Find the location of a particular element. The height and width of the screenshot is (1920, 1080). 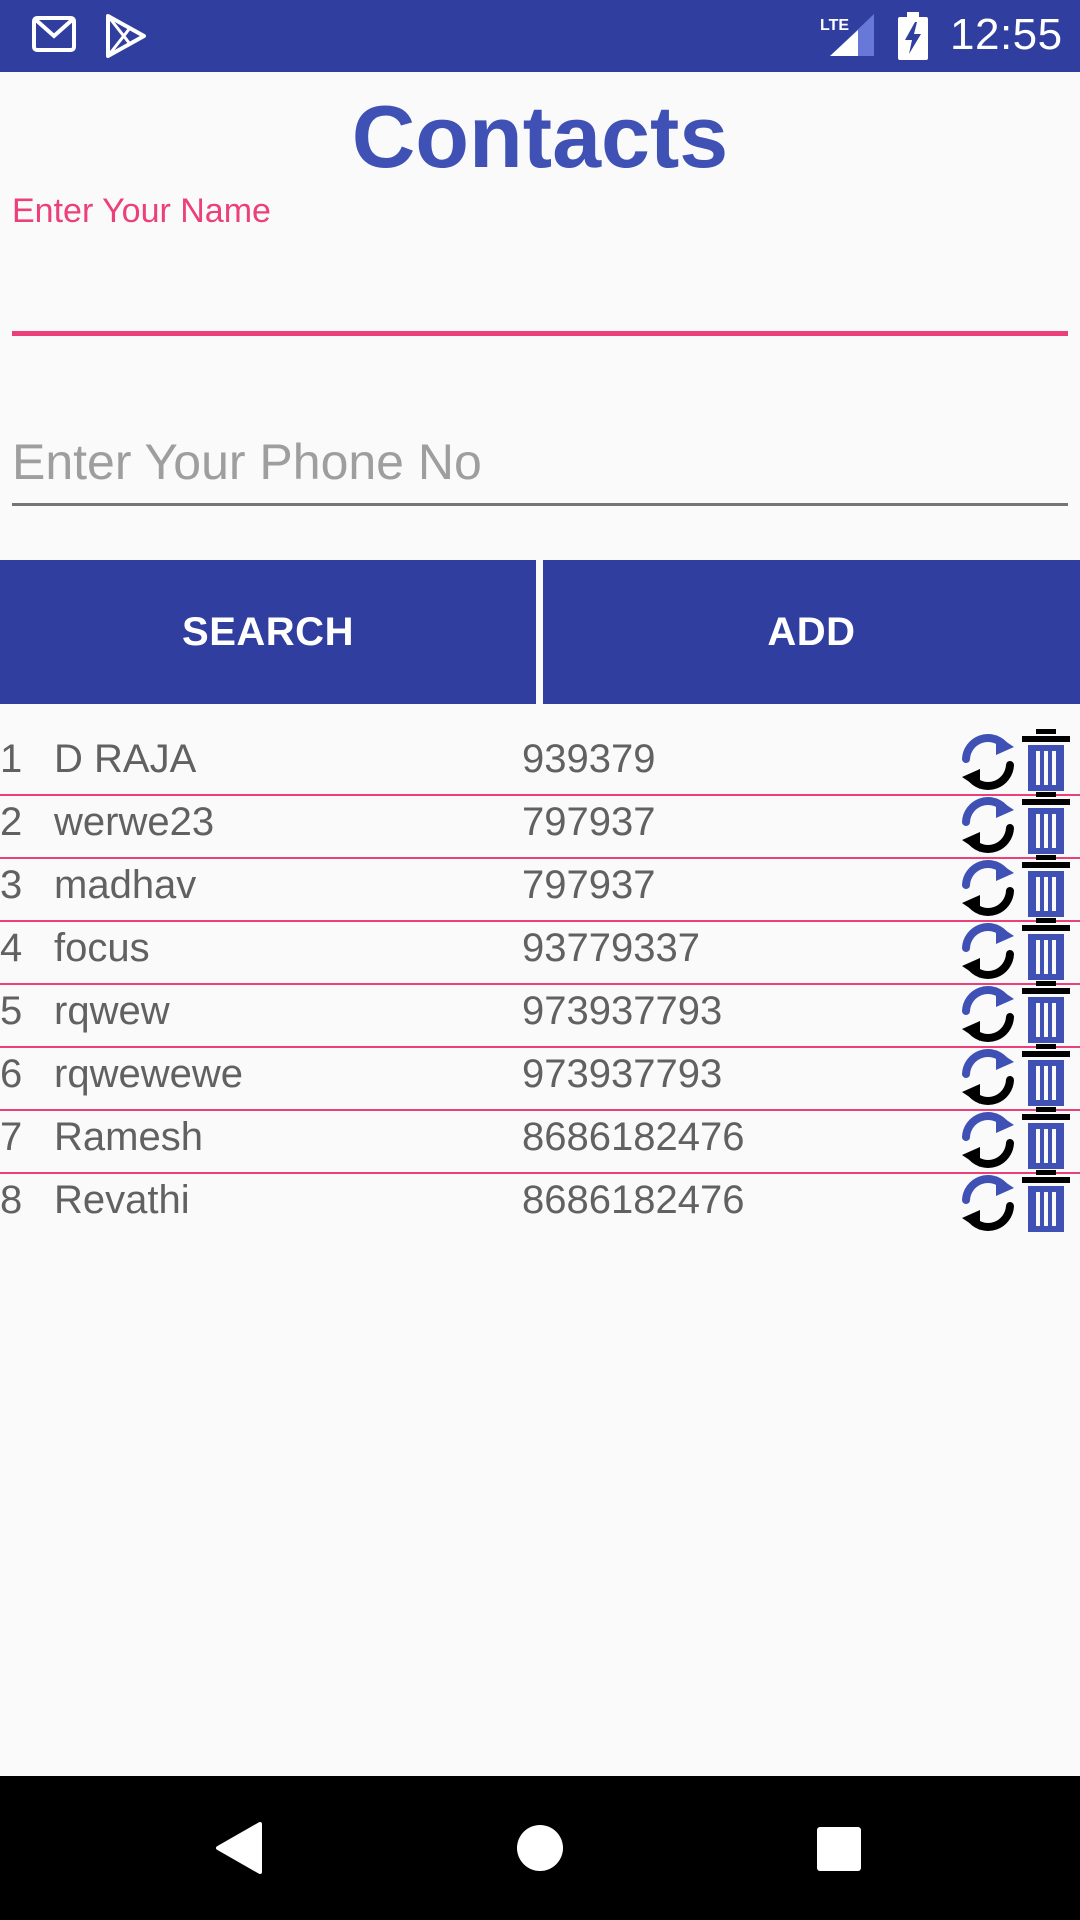

contact-number: 3 is located at coordinates (11, 885).